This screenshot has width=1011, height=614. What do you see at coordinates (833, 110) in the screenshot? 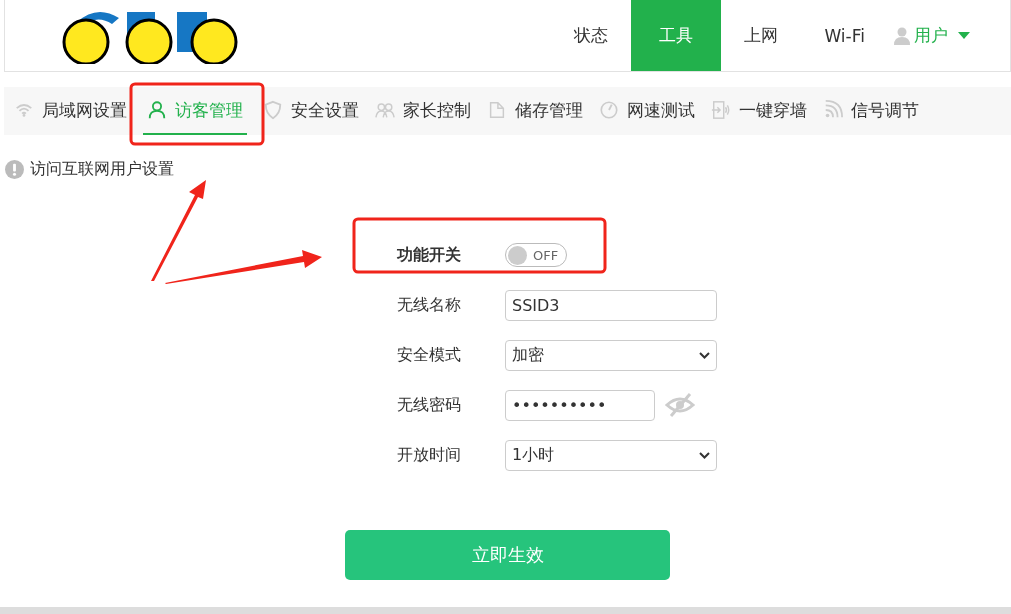
I see `signal-icon` at bounding box center [833, 110].